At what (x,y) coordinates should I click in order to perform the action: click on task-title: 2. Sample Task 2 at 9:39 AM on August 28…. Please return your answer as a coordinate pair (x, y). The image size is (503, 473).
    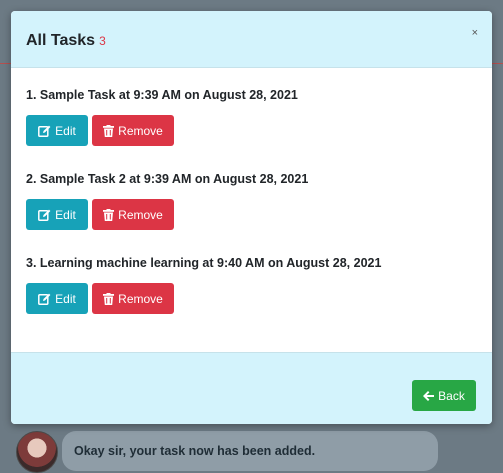
    Looking at the image, I should click on (167, 179).